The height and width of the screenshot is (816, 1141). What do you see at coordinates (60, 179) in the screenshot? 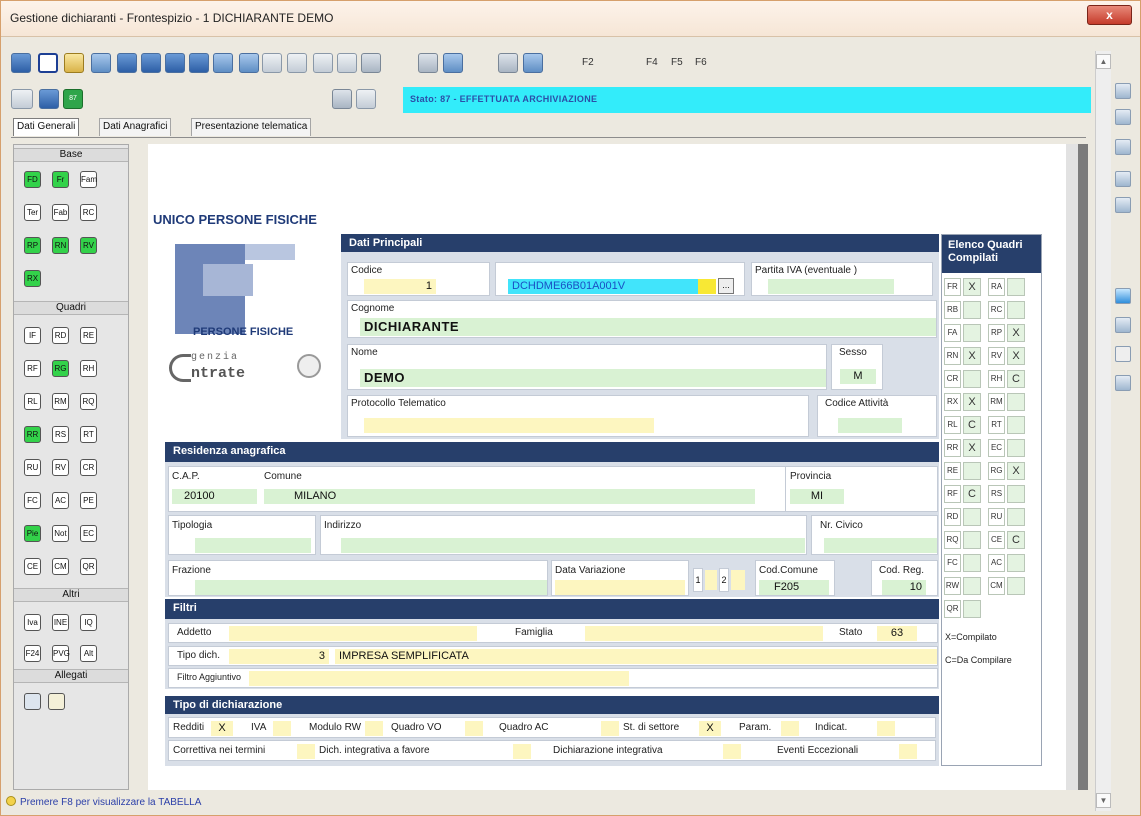
I see `base-button-fr: Fr` at bounding box center [60, 179].